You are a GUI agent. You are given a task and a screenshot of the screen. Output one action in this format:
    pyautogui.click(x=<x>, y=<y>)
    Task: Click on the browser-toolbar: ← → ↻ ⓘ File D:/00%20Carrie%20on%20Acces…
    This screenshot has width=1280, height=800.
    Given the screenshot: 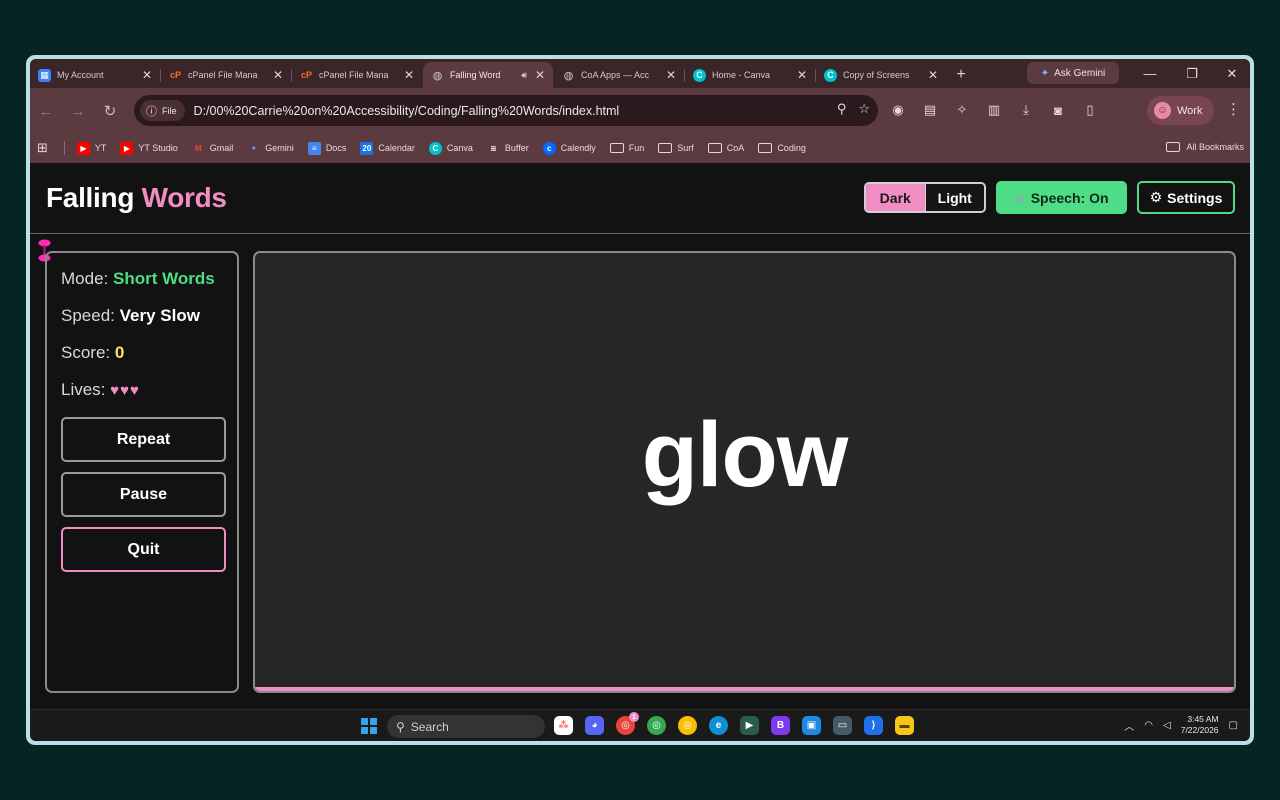 What is the action you would take?
    pyautogui.click(x=640, y=110)
    